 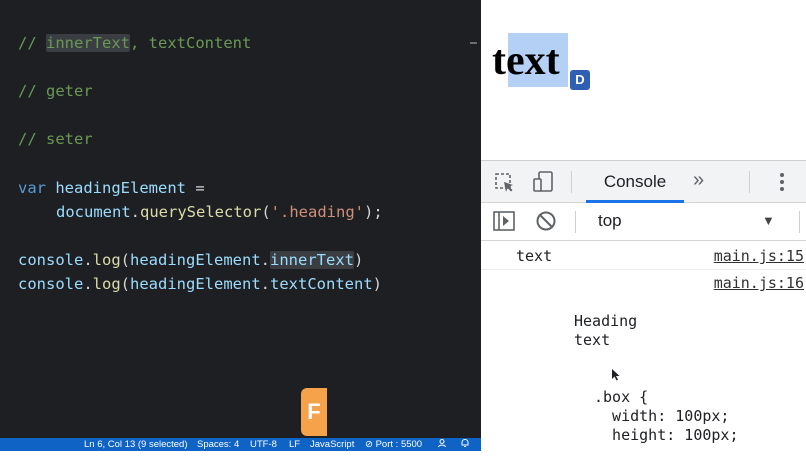 I want to click on log-text: text, so click(x=534, y=256).